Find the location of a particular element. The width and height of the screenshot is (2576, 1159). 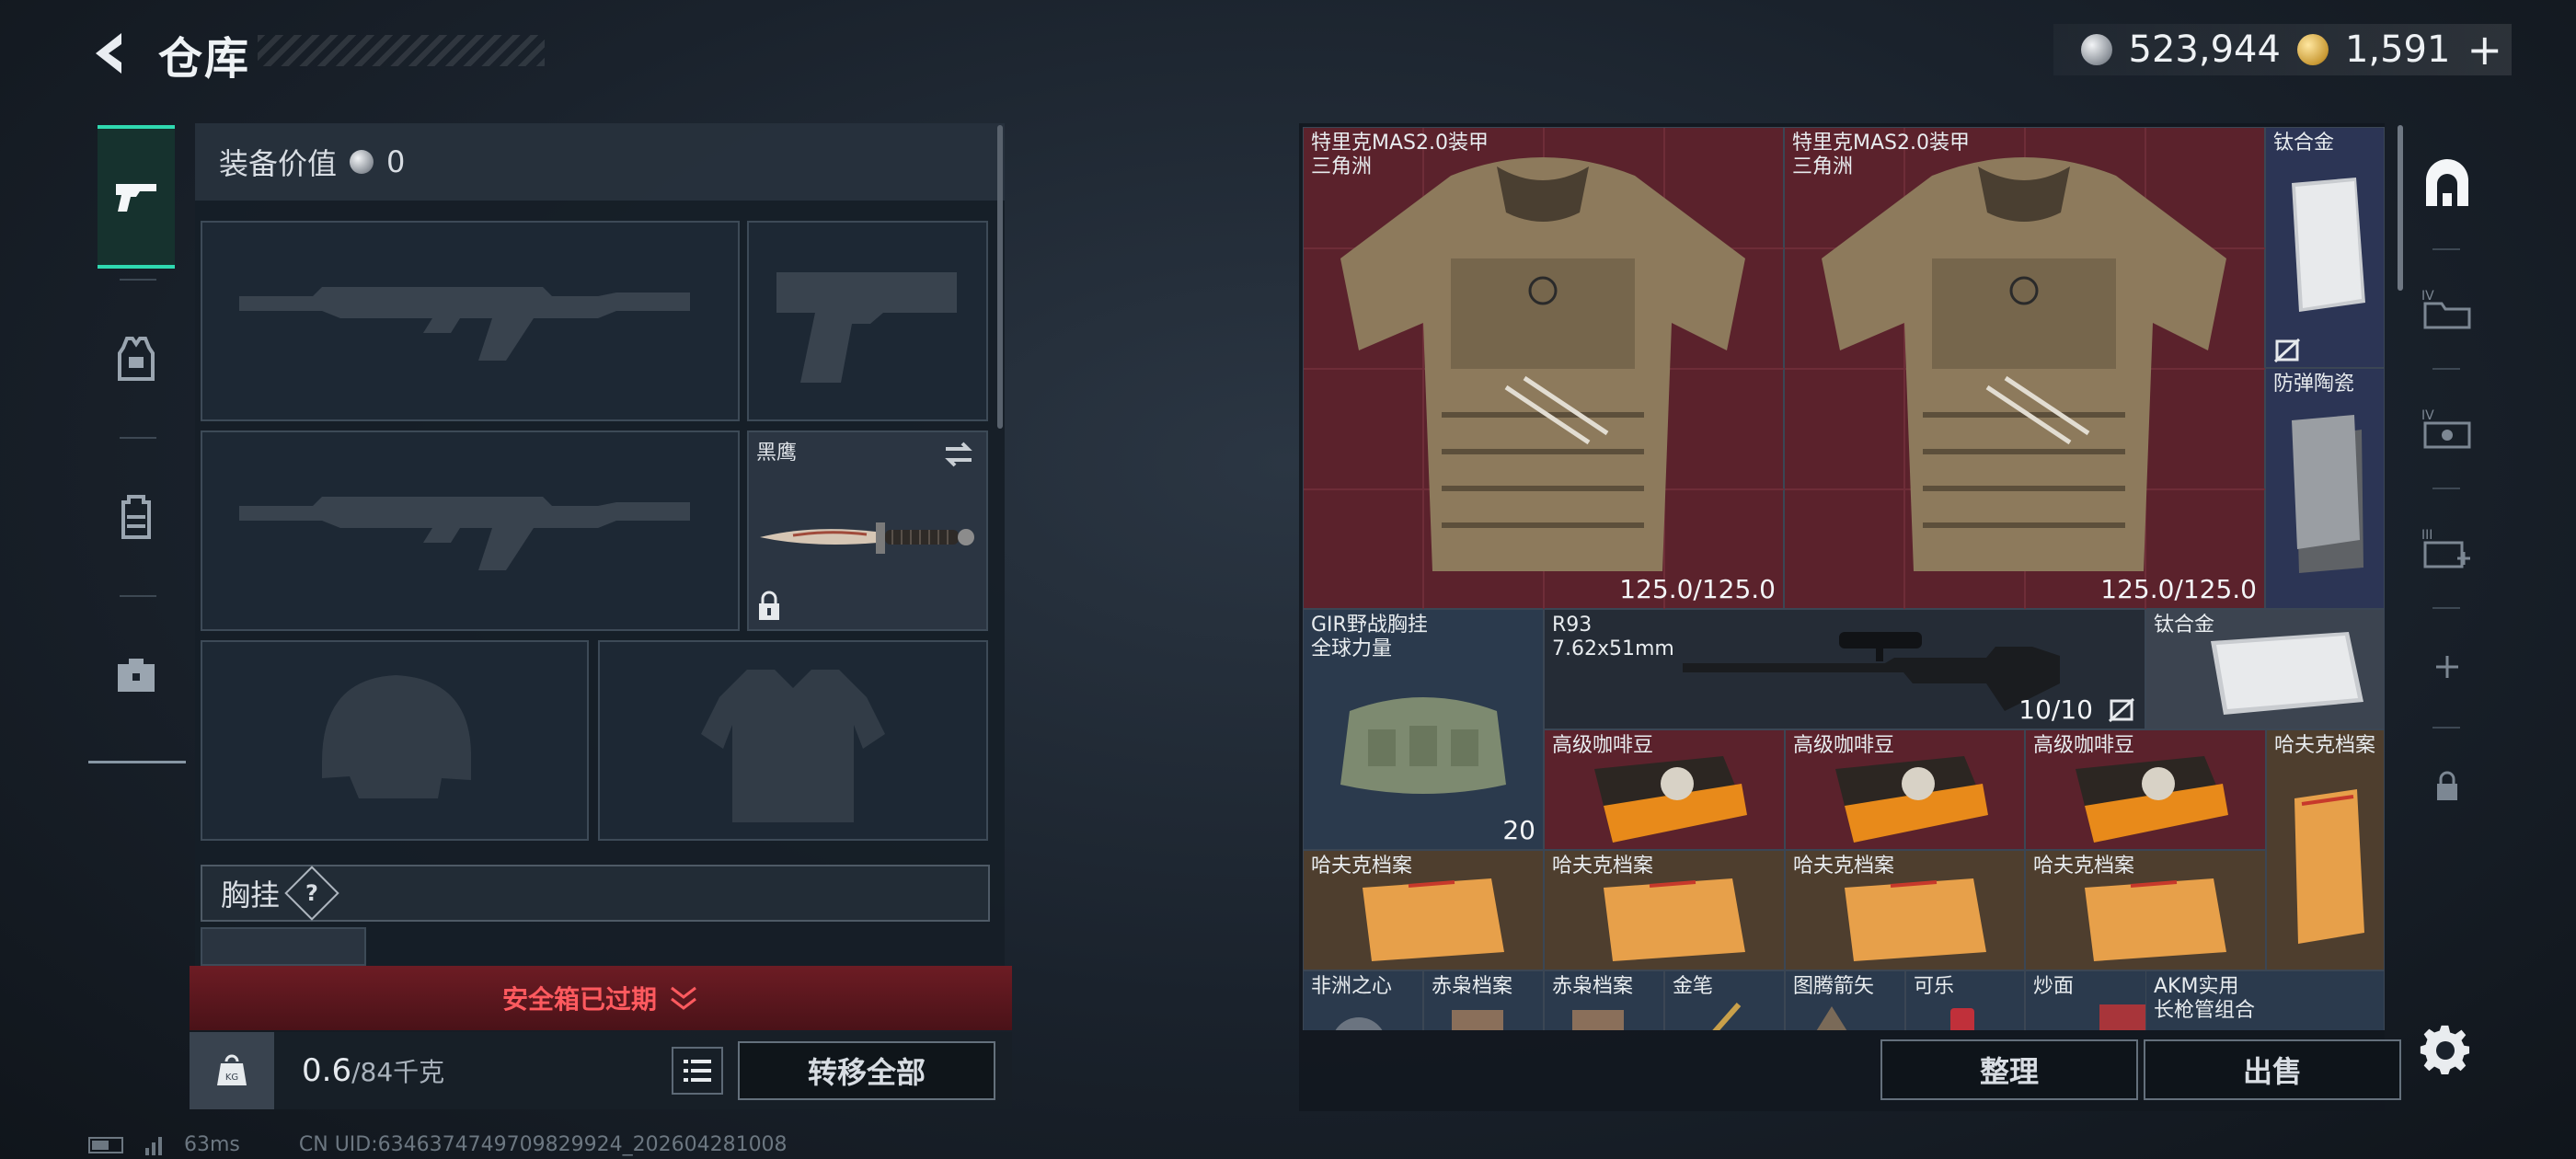

stash-item-armor-2: 特里克MAS2.0装甲 三角洲 125.0/125.0 is located at coordinates (2025, 368).